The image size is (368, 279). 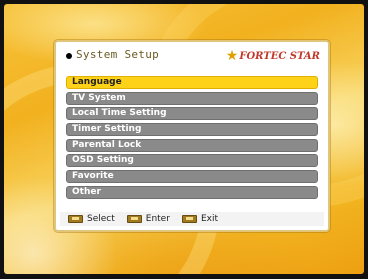 I want to click on help-enter-label: Enter, so click(x=157, y=219).